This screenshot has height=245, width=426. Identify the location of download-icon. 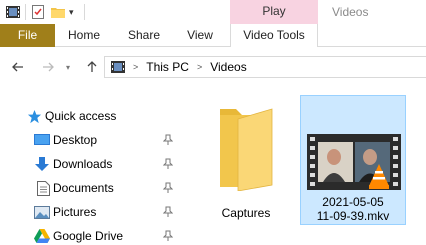
(42, 164).